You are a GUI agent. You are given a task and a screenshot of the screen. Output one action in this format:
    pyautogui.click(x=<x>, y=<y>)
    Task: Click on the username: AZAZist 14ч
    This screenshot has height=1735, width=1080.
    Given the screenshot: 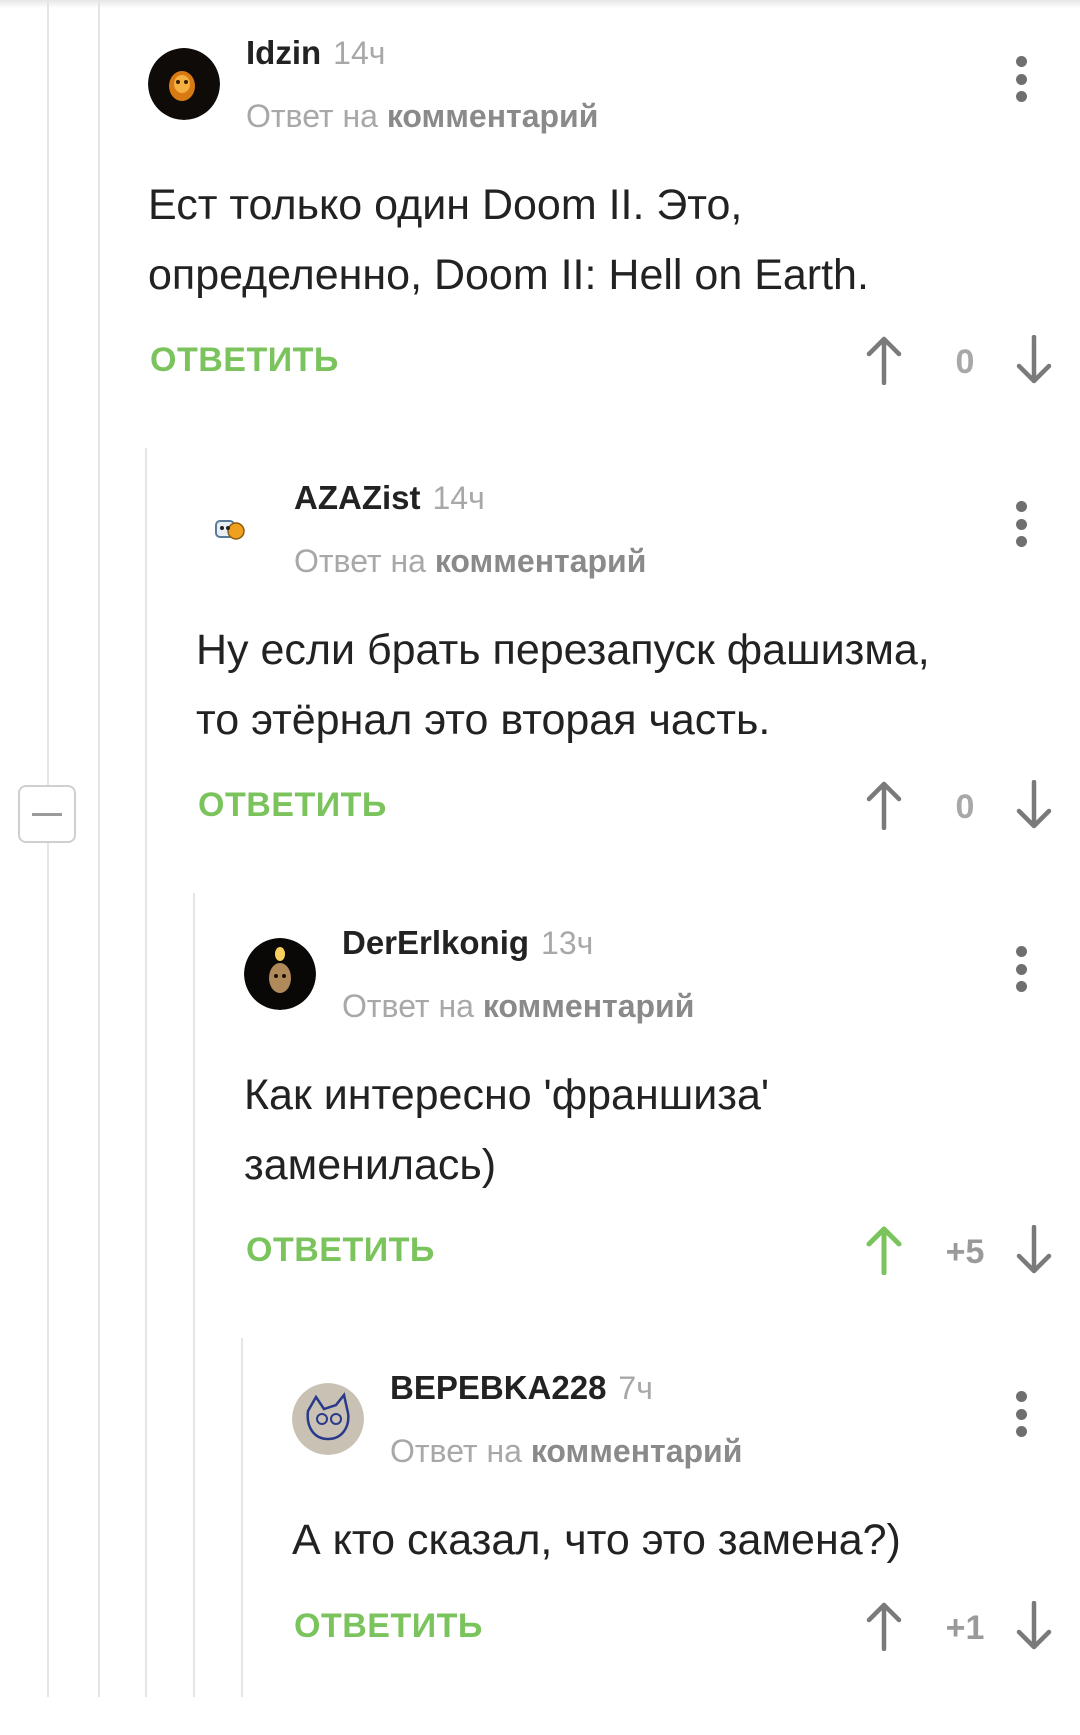 What is the action you would take?
    pyautogui.click(x=389, y=498)
    